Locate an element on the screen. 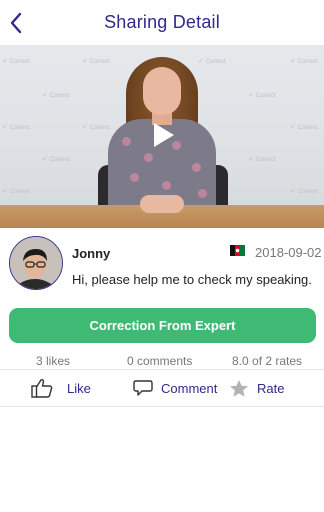  like-button: Like is located at coordinates (61, 388).